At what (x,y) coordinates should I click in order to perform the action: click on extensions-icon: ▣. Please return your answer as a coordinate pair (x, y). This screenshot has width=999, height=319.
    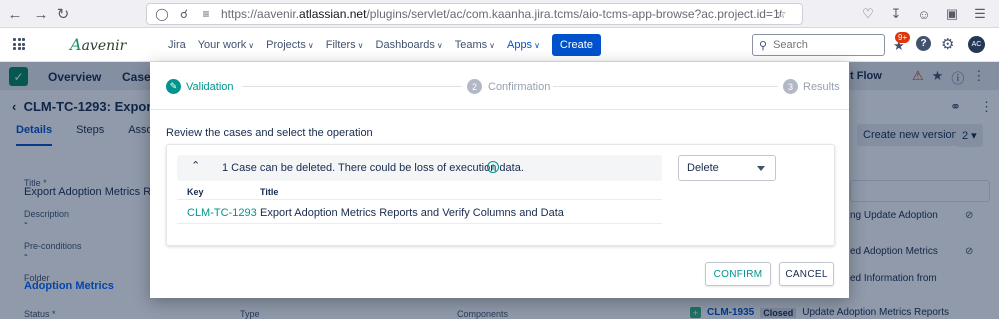
    Looking at the image, I should click on (952, 14).